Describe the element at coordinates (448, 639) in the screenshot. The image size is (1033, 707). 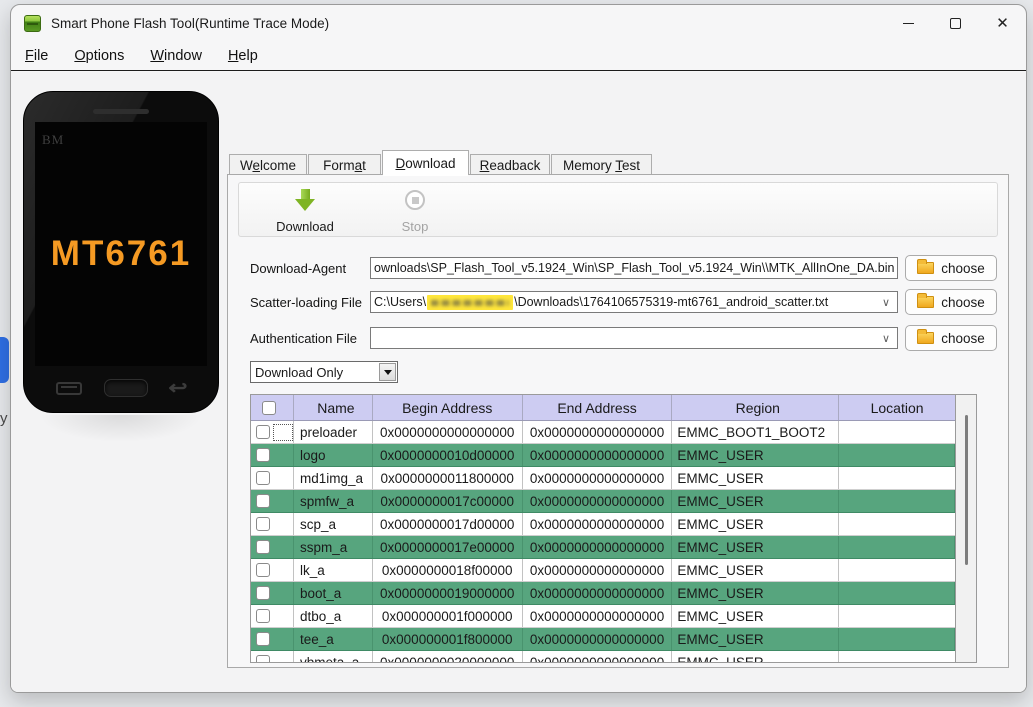
I see `cell-begin-address: 0x000000001f800000` at that location.